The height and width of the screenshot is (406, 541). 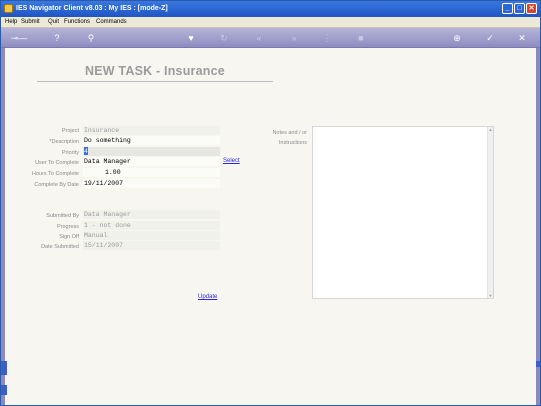 I want to click on close-icon: ✕, so click(x=522, y=38).